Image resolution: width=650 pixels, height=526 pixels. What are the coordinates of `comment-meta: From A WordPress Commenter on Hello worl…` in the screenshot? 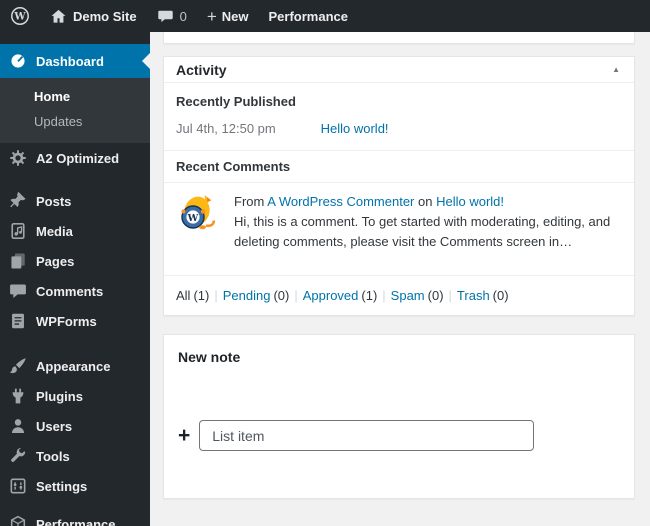 It's located at (427, 201).